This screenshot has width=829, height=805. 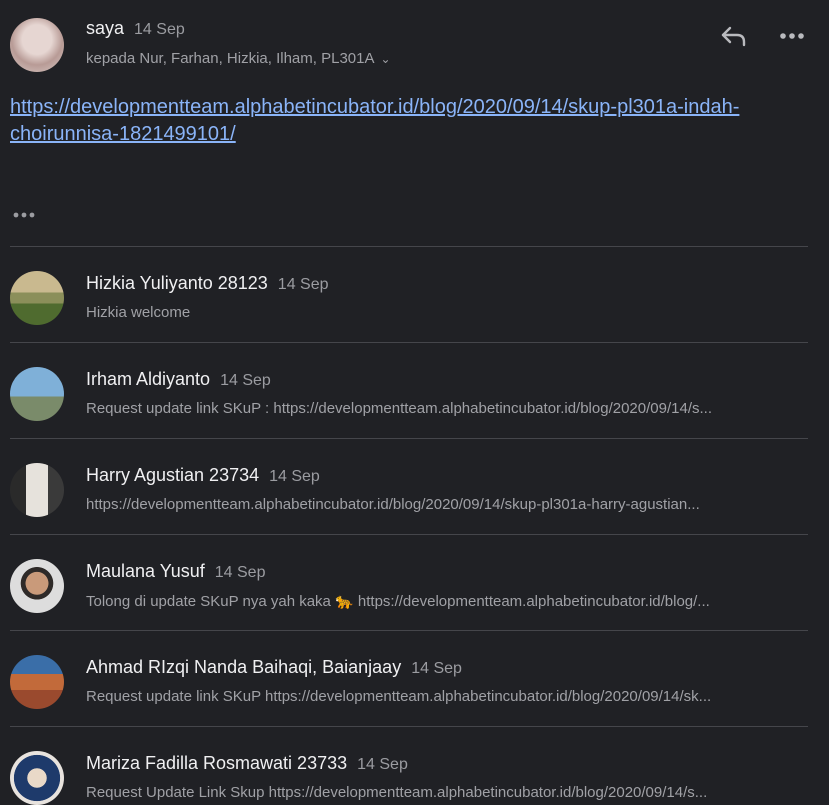 What do you see at coordinates (37, 45) in the screenshot?
I see `sender-avatar` at bounding box center [37, 45].